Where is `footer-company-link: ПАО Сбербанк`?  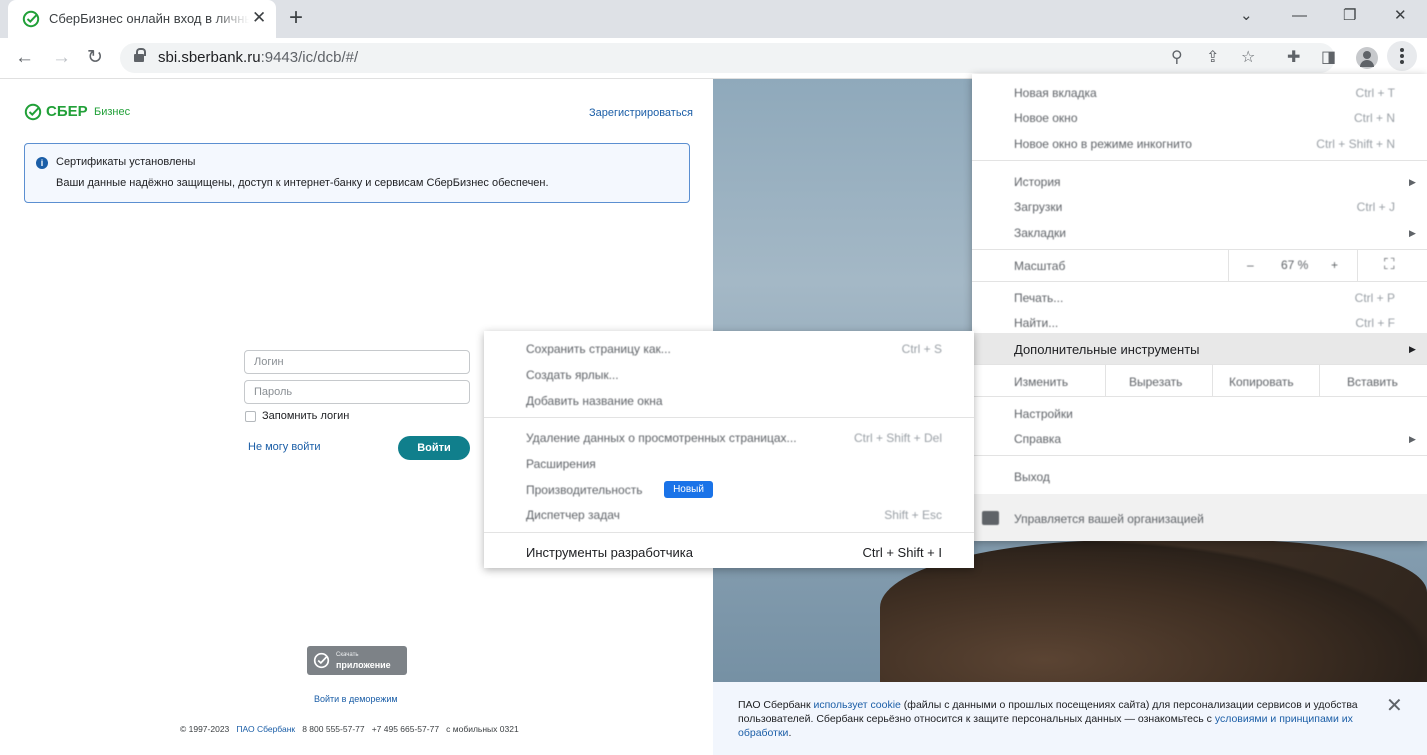 footer-company-link: ПАО Сбербанк is located at coordinates (265, 729).